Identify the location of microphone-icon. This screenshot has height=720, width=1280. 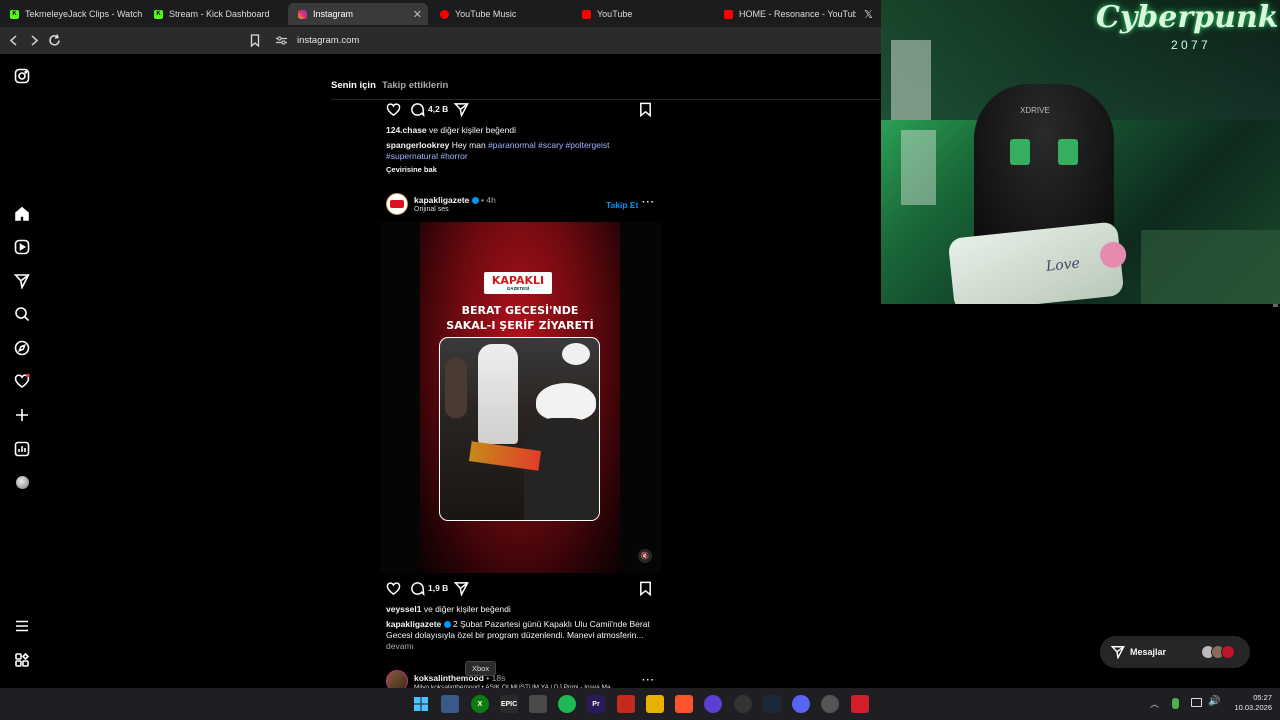
(1175, 703).